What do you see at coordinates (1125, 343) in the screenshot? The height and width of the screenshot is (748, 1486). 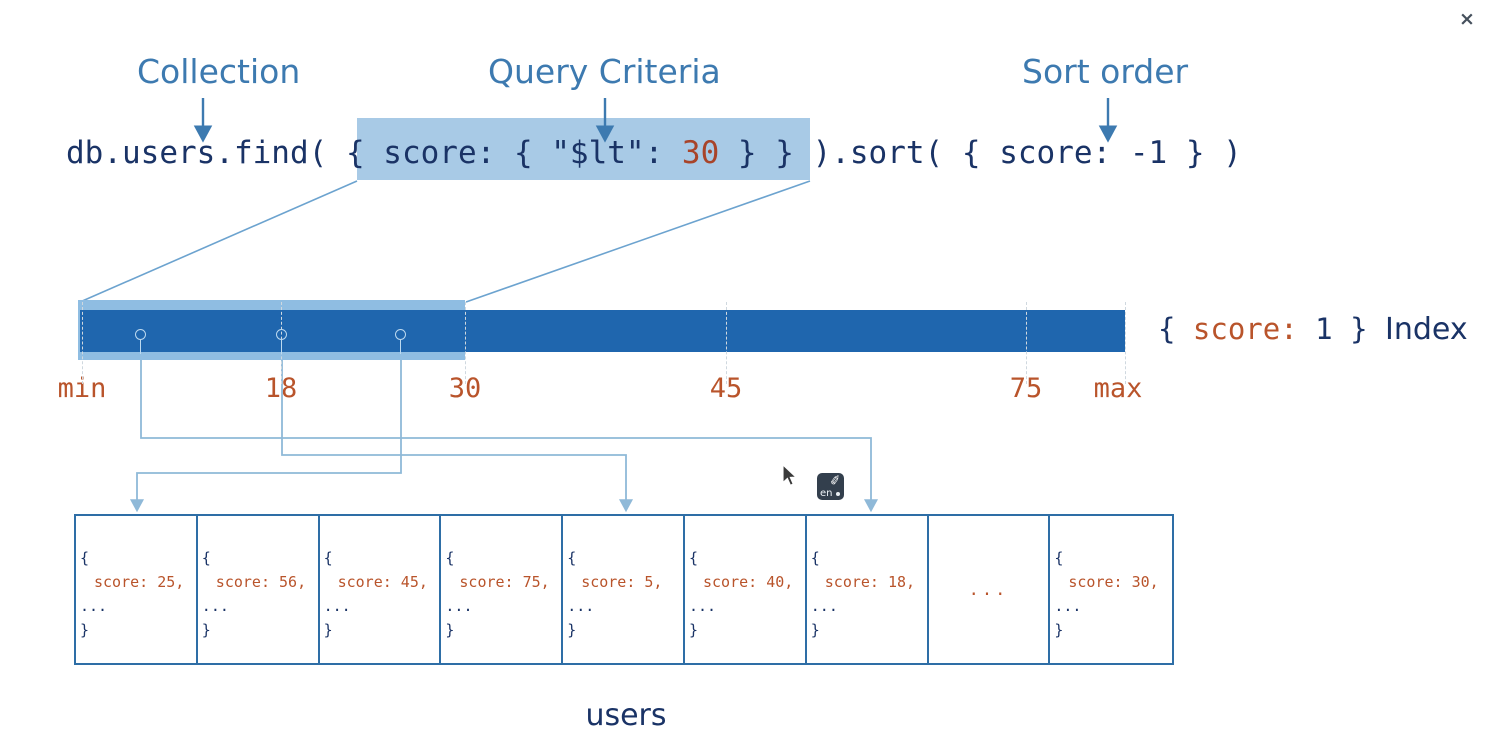 I see `tick-line-max` at bounding box center [1125, 343].